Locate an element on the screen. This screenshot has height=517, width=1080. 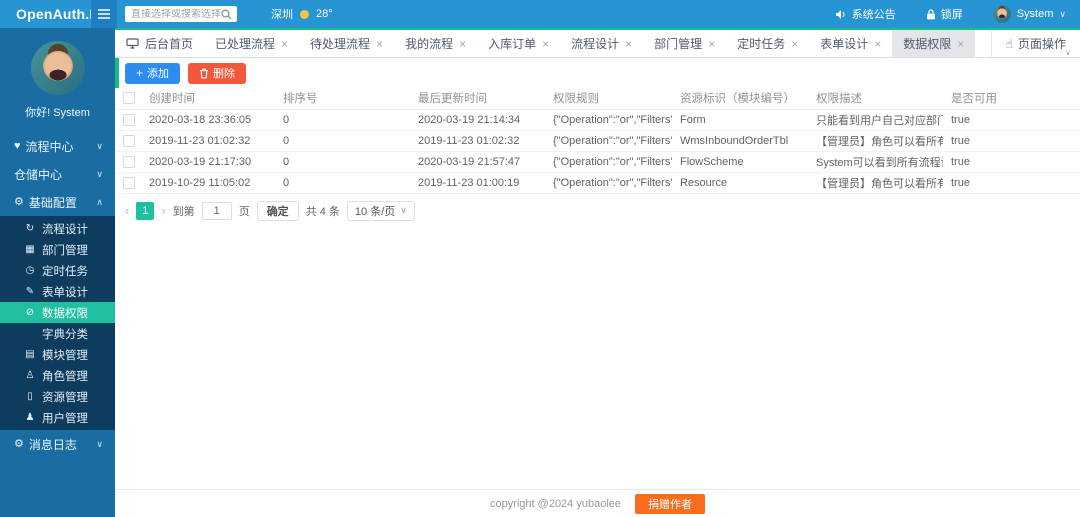
column-header-updated: 最后更新时间 is located at coordinates (477, 99).